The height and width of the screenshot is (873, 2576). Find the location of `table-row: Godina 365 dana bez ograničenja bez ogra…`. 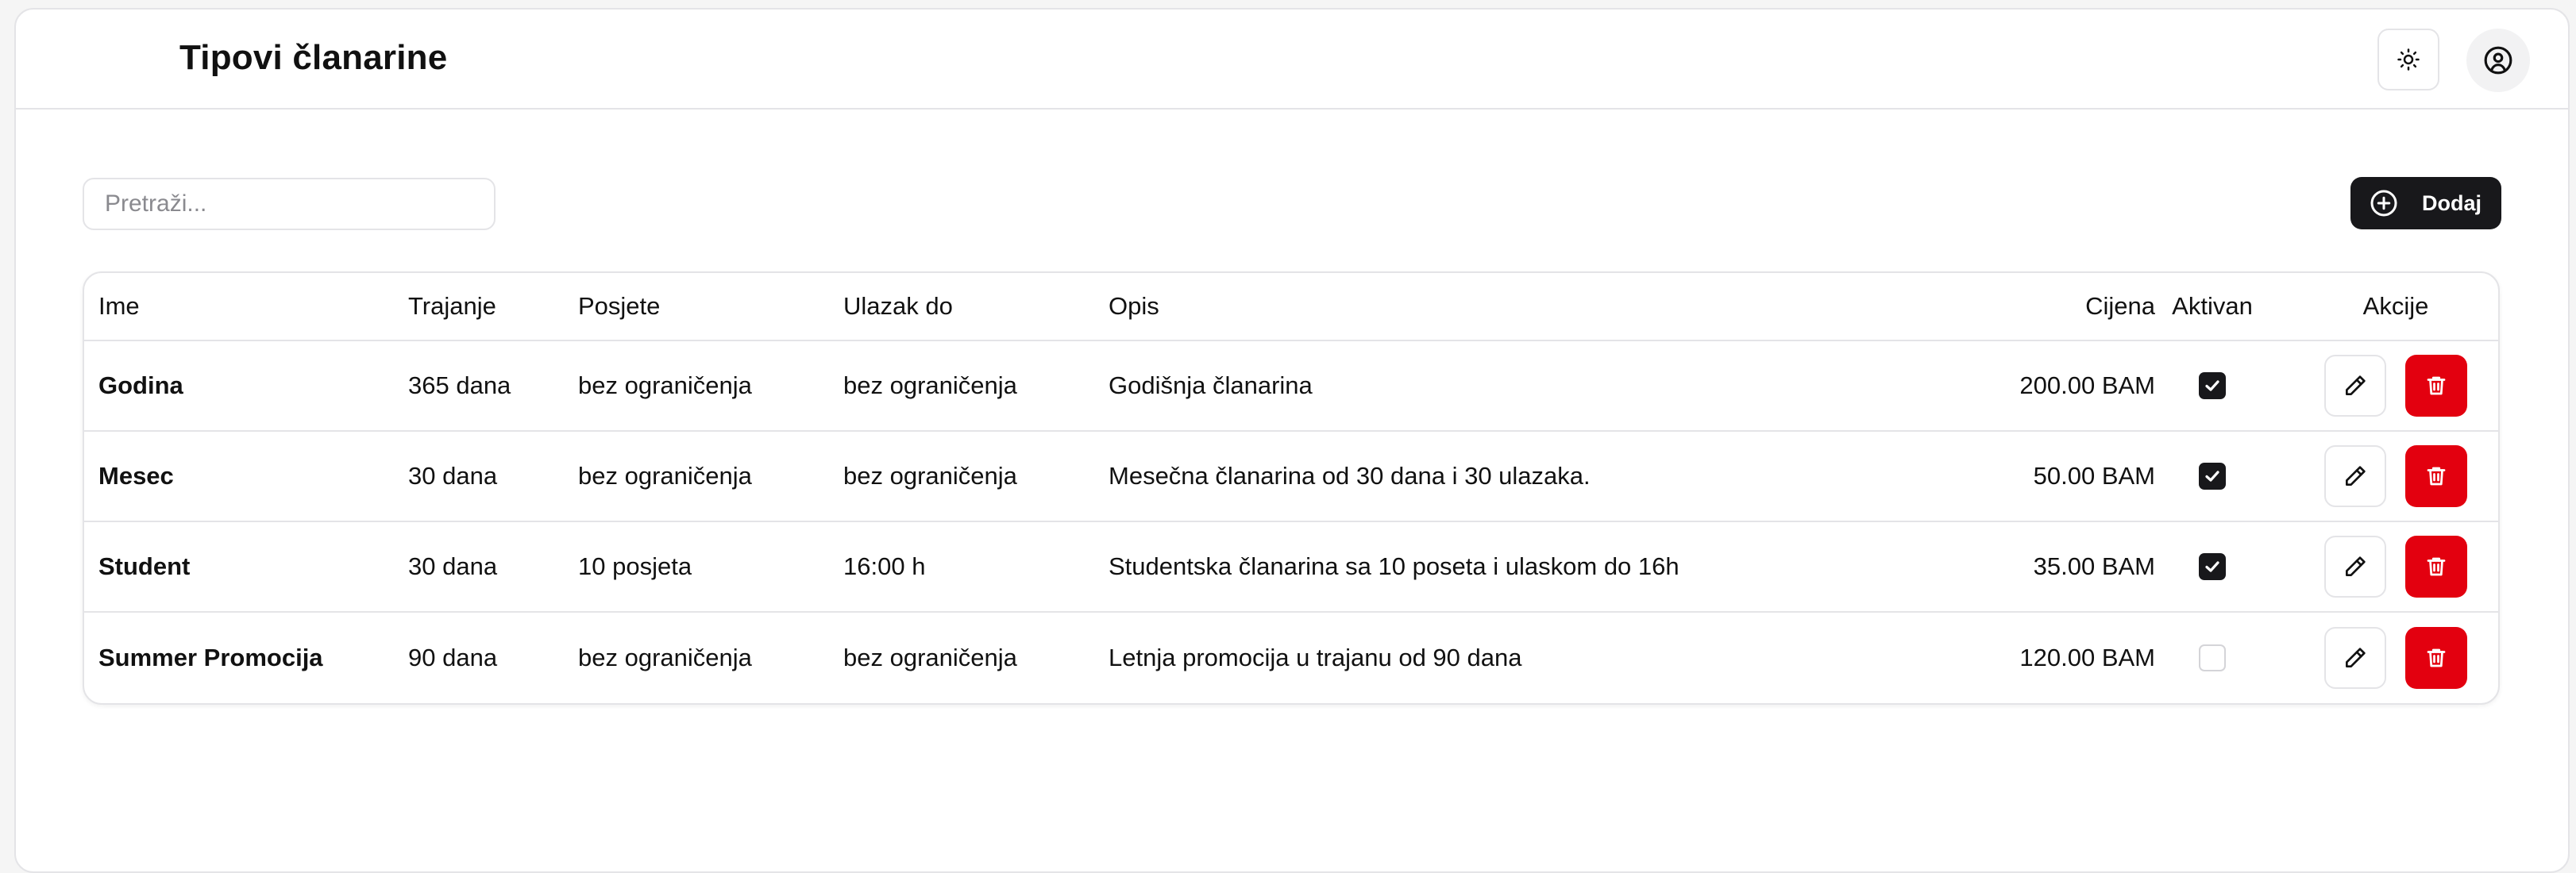

table-row: Godina 365 dana bez ograničenja bez ogra… is located at coordinates (1291, 386).